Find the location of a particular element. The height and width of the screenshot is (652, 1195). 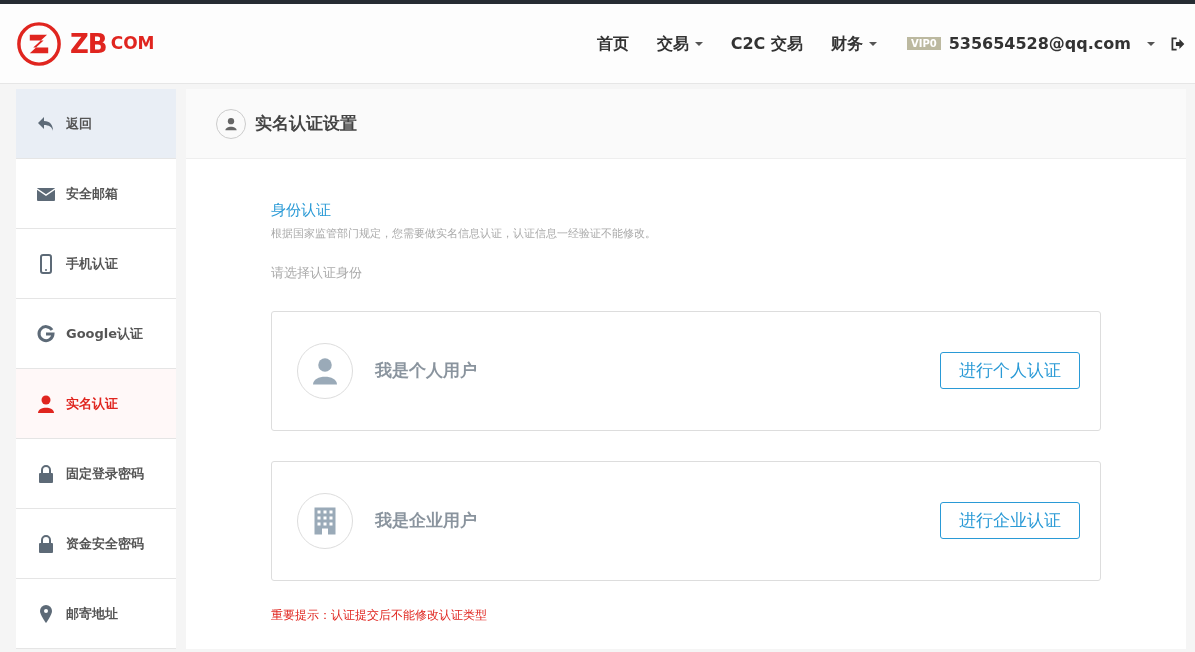

logo-domain: COM is located at coordinates (132, 43).